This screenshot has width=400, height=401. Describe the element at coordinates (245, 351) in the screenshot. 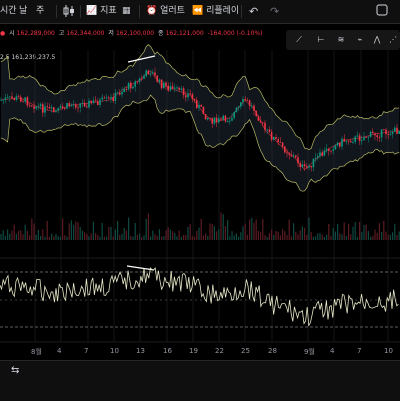

I see `time-axis-label: 25` at that location.